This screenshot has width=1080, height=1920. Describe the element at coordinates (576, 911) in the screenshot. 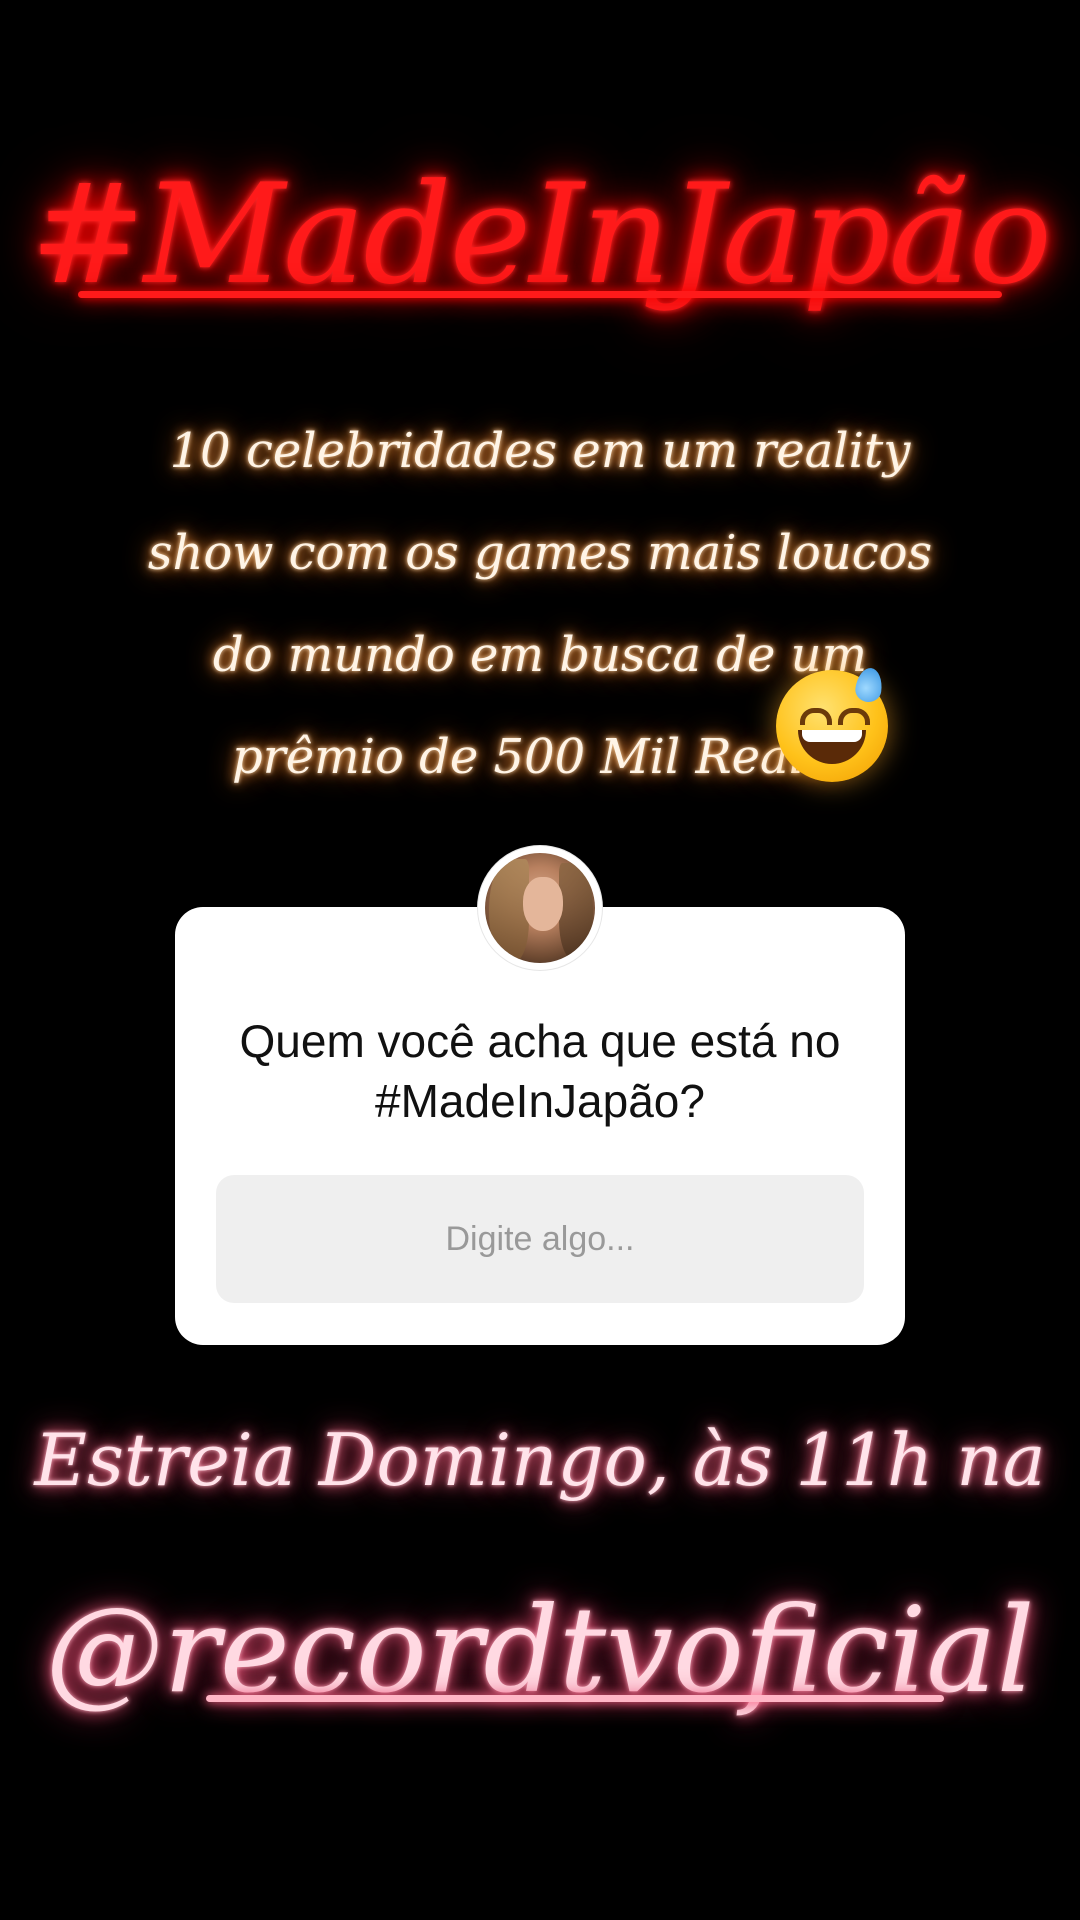

I see `avatar-hair-right` at that location.